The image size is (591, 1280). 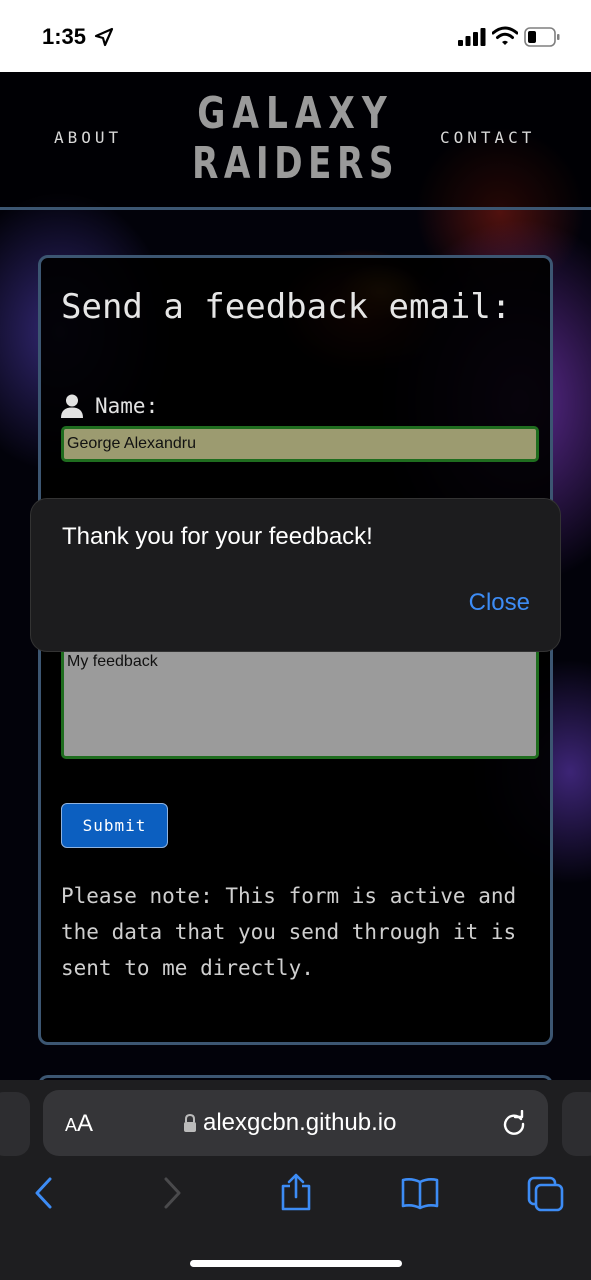 What do you see at coordinates (576, 1124) in the screenshot?
I see `next-tab-pill` at bounding box center [576, 1124].